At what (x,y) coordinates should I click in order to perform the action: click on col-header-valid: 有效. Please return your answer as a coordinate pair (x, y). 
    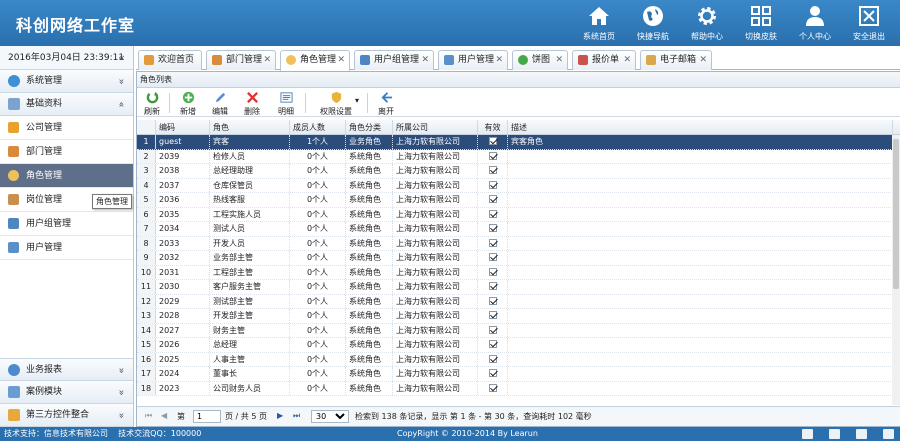
    Looking at the image, I should click on (493, 127).